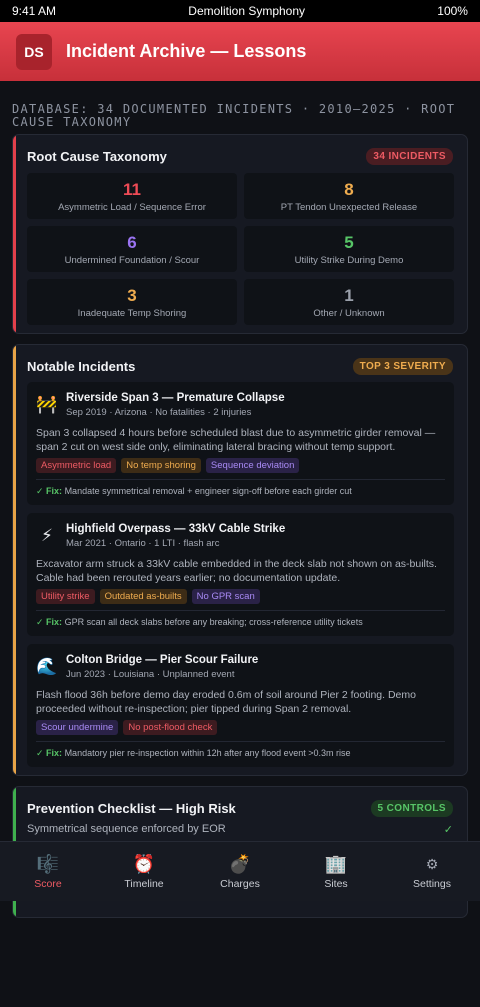 The width and height of the screenshot is (480, 1007). I want to click on checklist-item: Symmetrical sequence enforced by EOR ✓, so click(240, 826).